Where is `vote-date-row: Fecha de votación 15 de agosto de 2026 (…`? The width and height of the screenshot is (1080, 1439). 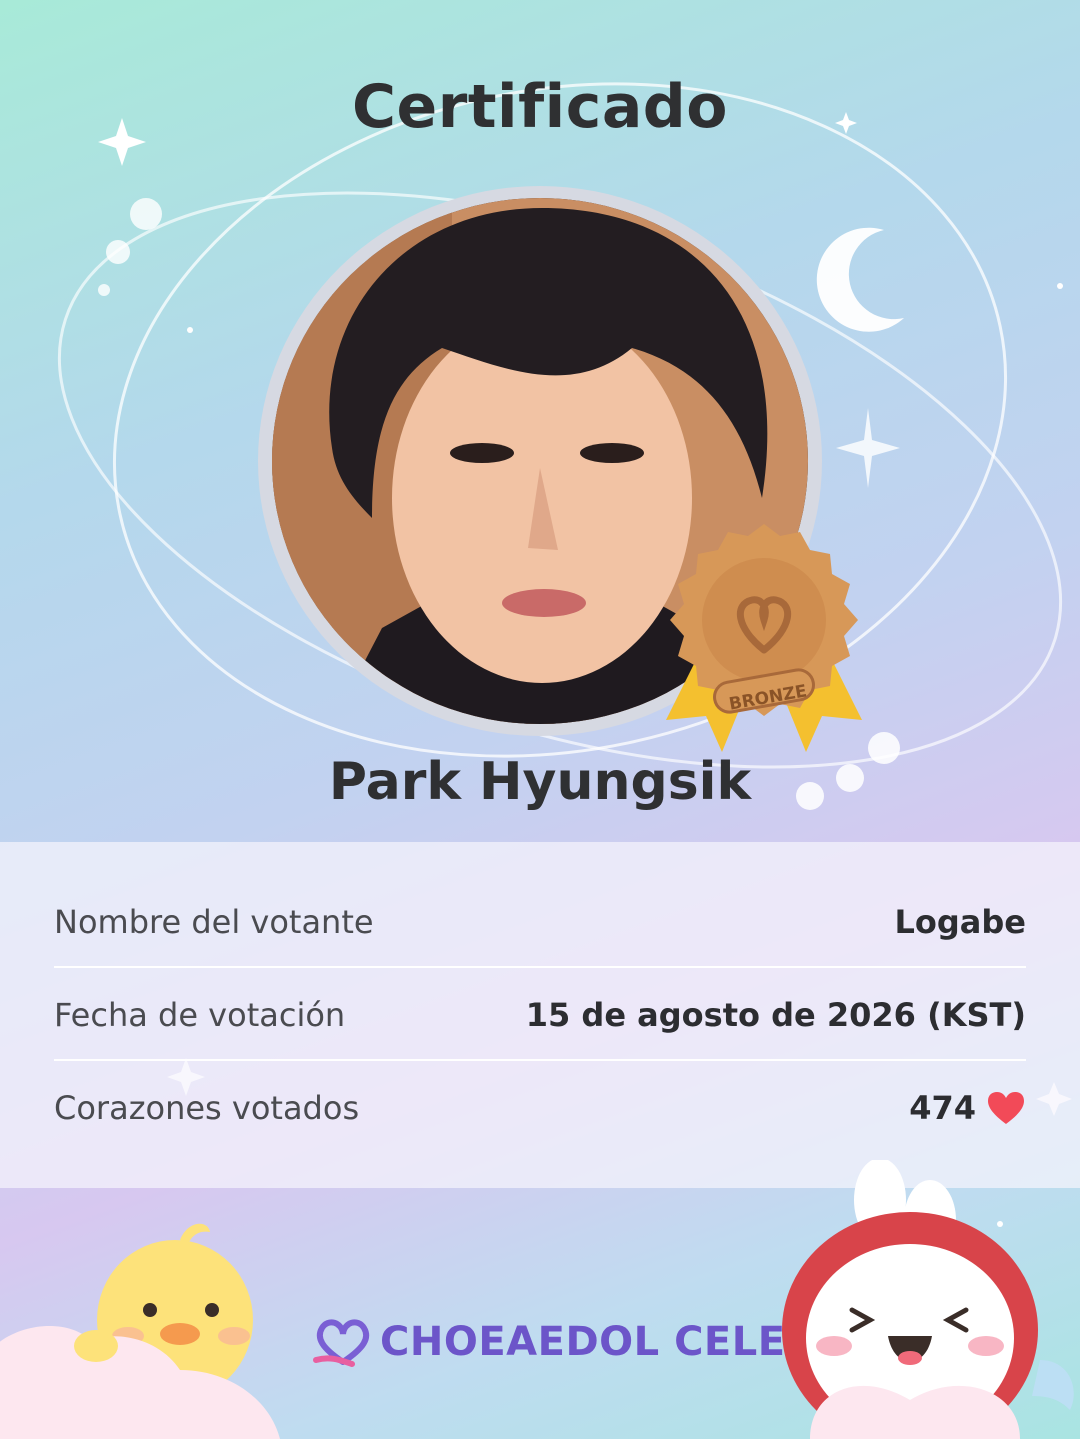 vote-date-row: Fecha de votación 15 de agosto de 2026 (… is located at coordinates (540, 1015).